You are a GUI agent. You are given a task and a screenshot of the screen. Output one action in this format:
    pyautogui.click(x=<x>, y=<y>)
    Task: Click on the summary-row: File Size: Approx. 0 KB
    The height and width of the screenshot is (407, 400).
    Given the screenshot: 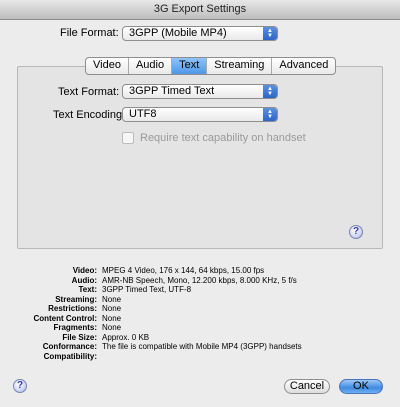 What is the action you would take?
    pyautogui.click(x=200, y=338)
    